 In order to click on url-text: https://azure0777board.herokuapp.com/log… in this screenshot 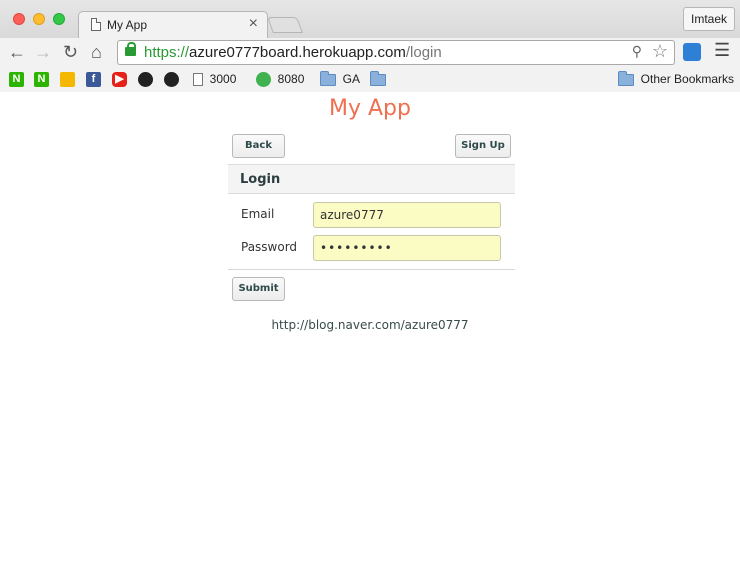, I will do `click(293, 52)`.